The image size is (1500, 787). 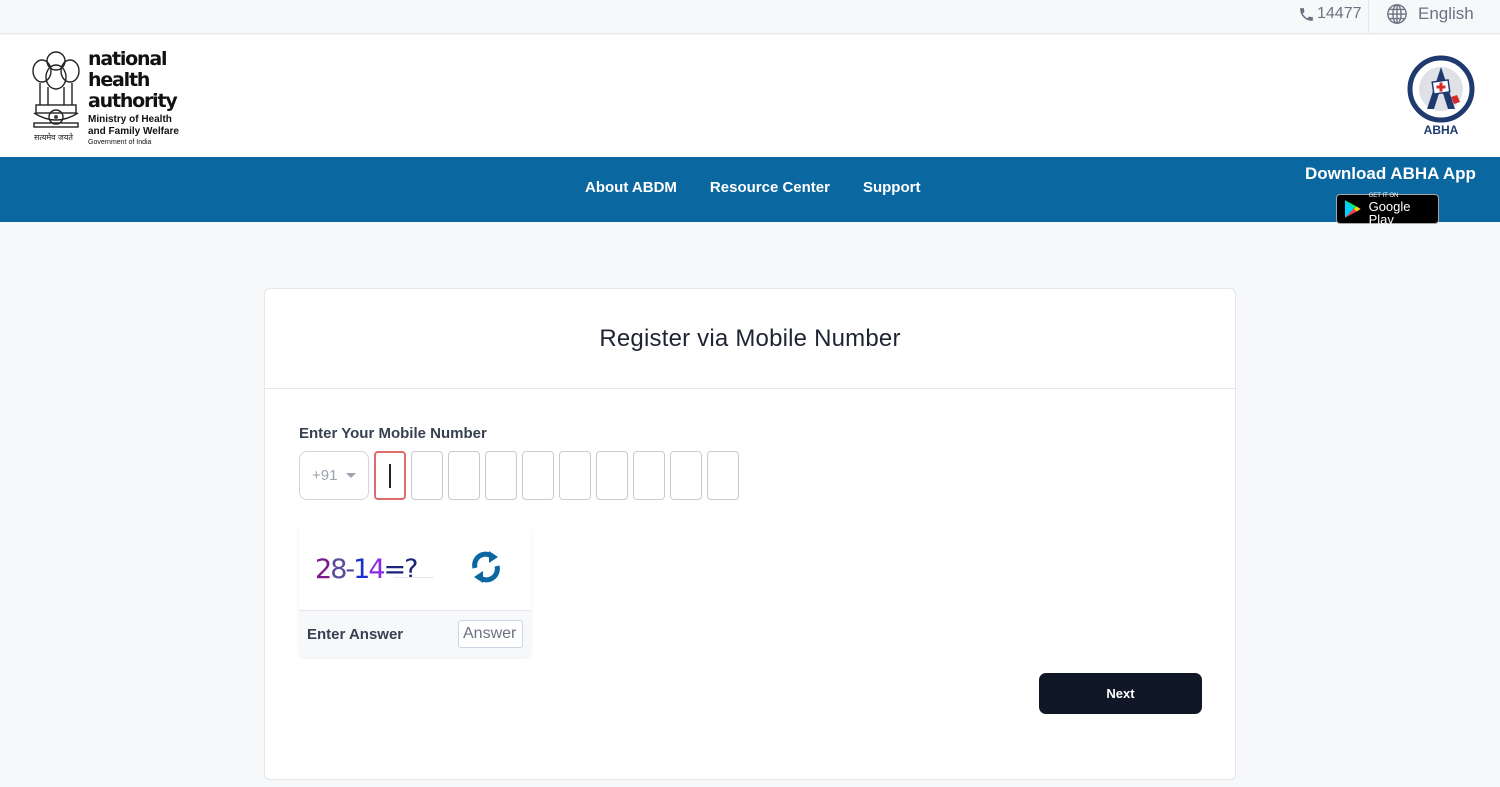 I want to click on captcha-char: 4, so click(x=376, y=569).